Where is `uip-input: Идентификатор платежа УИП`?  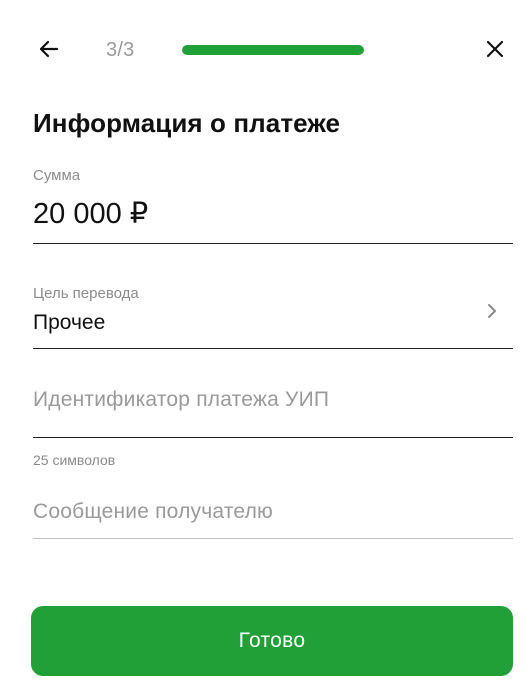 uip-input: Идентификатор платежа УИП is located at coordinates (273, 414).